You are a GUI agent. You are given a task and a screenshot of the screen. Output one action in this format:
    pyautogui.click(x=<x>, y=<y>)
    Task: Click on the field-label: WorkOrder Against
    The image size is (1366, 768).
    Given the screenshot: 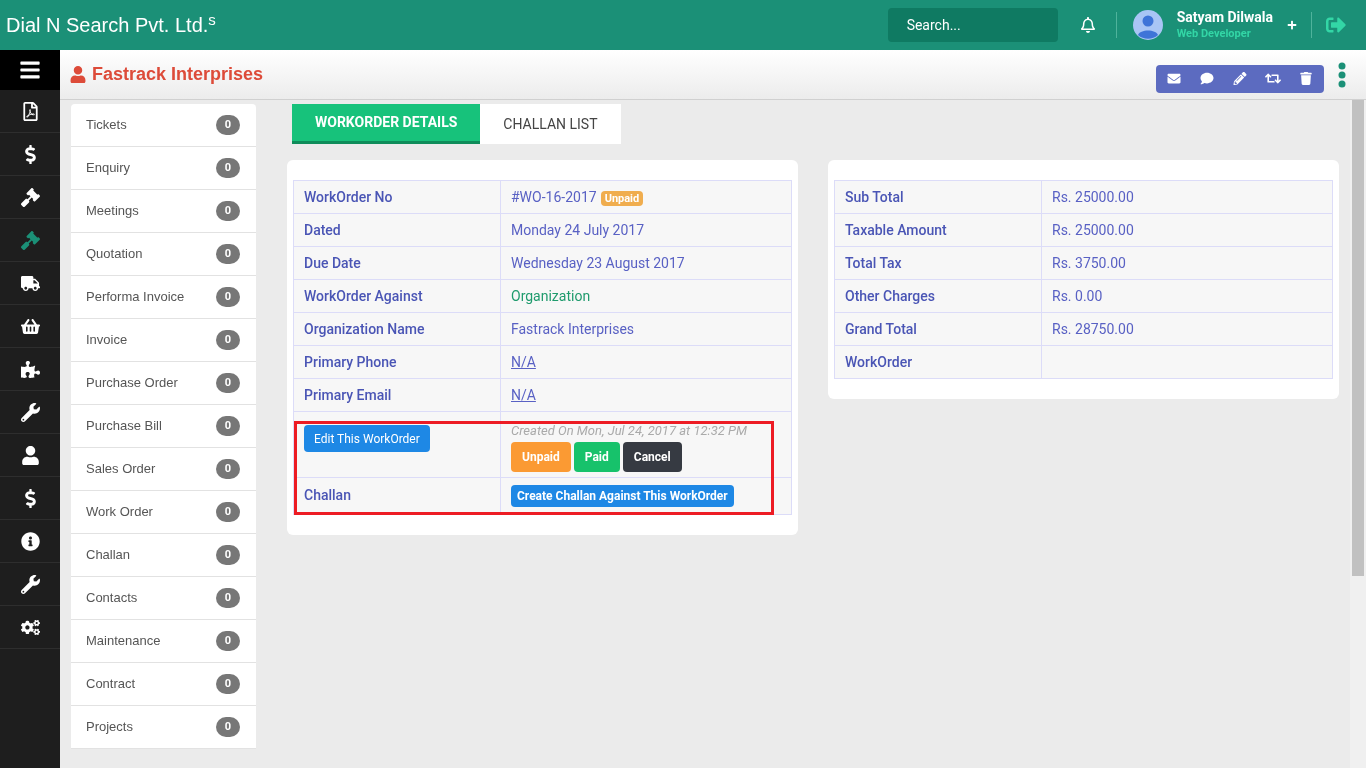 What is the action you would take?
    pyautogui.click(x=397, y=296)
    